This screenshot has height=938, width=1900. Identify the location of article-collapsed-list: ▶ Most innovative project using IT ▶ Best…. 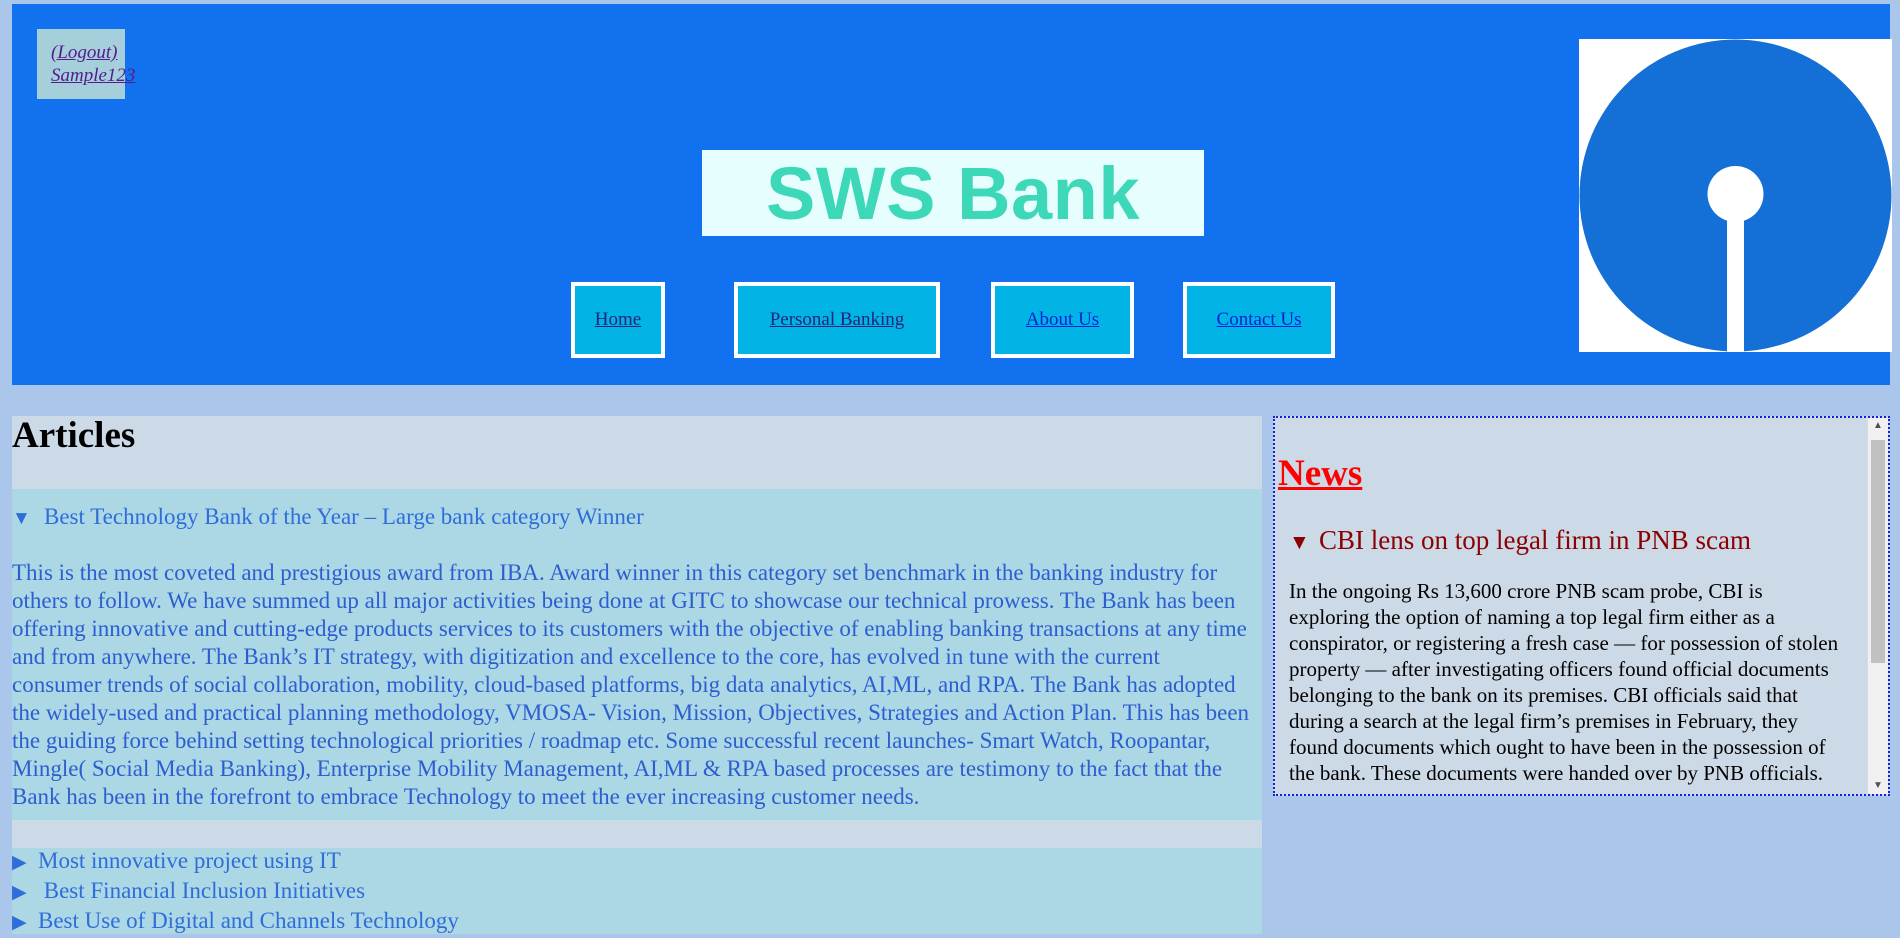
(637, 891).